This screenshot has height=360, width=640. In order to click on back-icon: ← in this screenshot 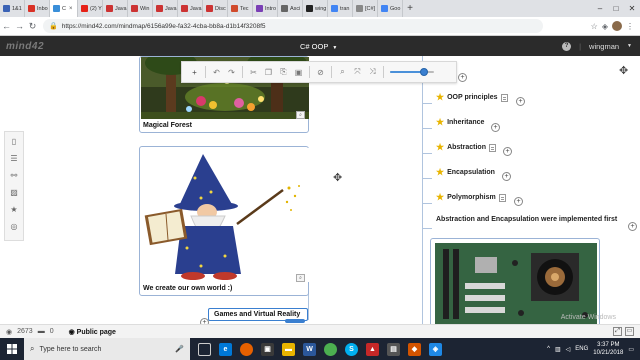, I will do `click(6, 26)`.